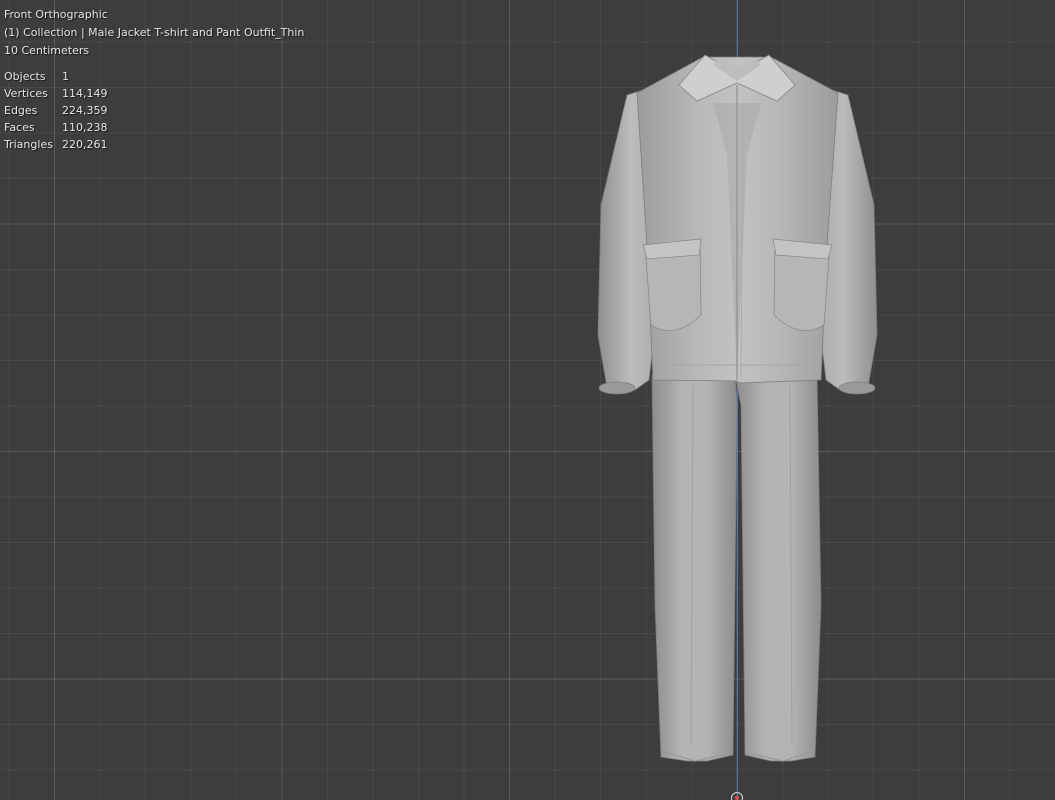 The image size is (1055, 800). I want to click on stat-value: 224,359, so click(85, 110).